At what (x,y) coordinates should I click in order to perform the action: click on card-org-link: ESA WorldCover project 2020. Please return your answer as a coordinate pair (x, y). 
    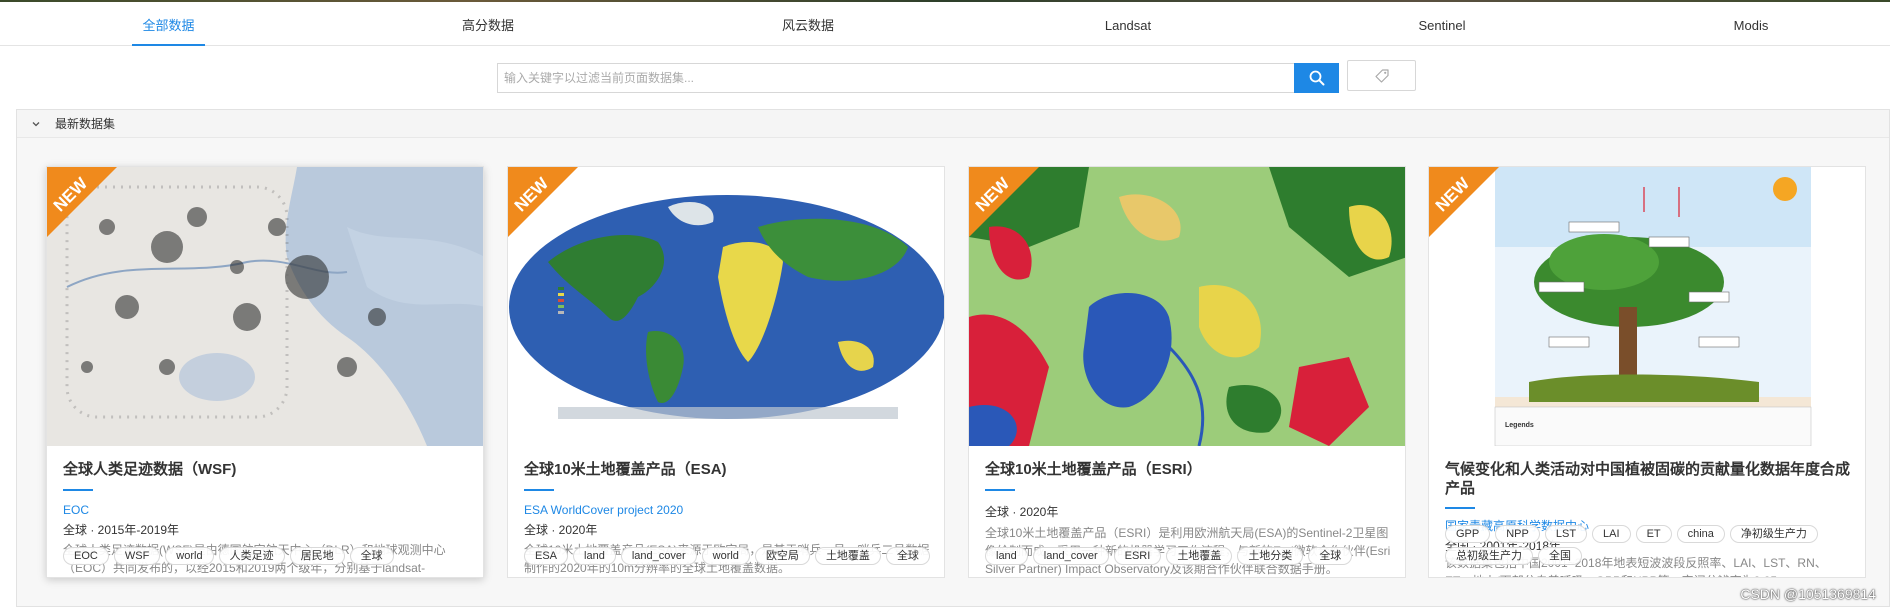
    Looking at the image, I should click on (603, 510).